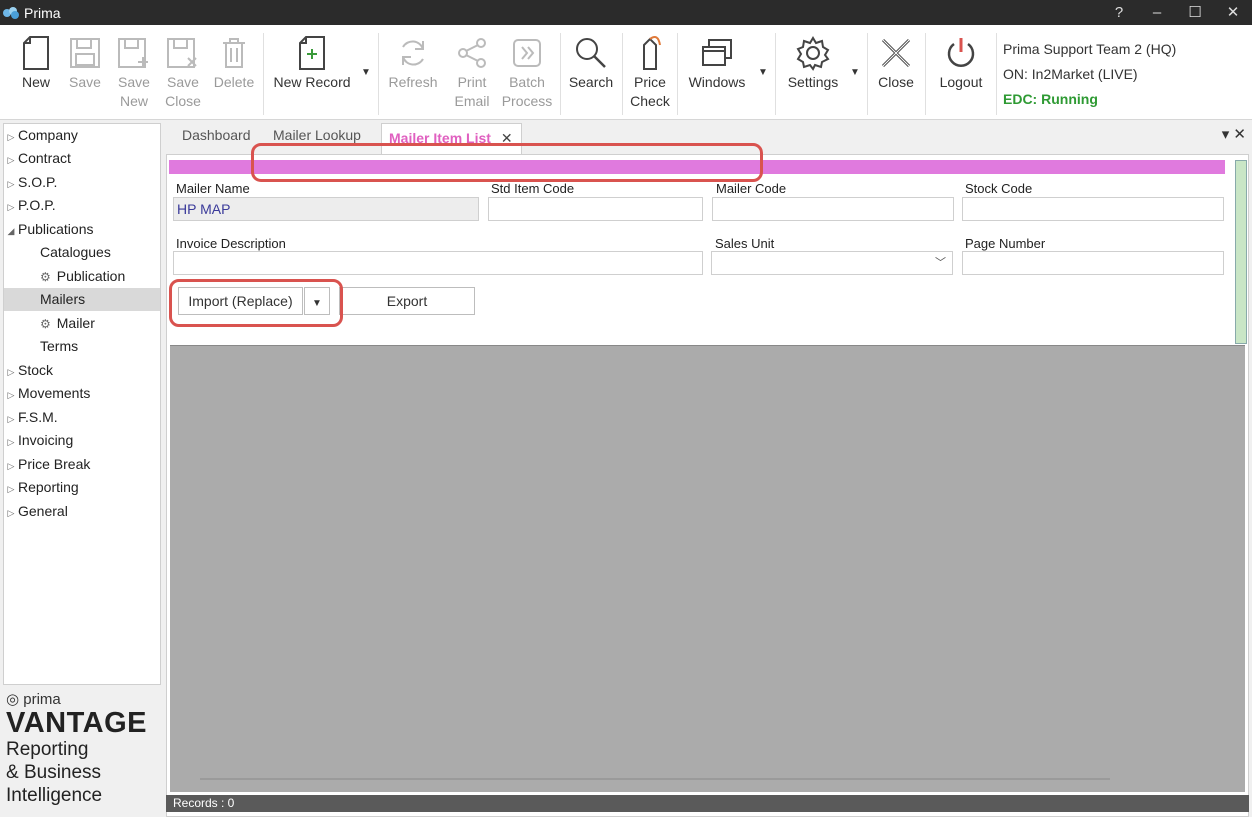  I want to click on new-button: New, so click(36, 62).